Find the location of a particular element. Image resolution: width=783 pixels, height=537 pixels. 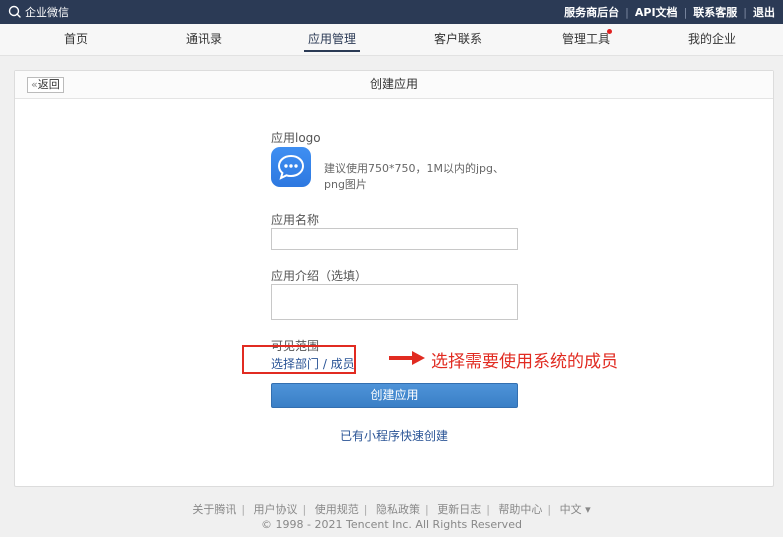

miniprogram-quick-create-link: 已有小程序快速创建 is located at coordinates (394, 435).